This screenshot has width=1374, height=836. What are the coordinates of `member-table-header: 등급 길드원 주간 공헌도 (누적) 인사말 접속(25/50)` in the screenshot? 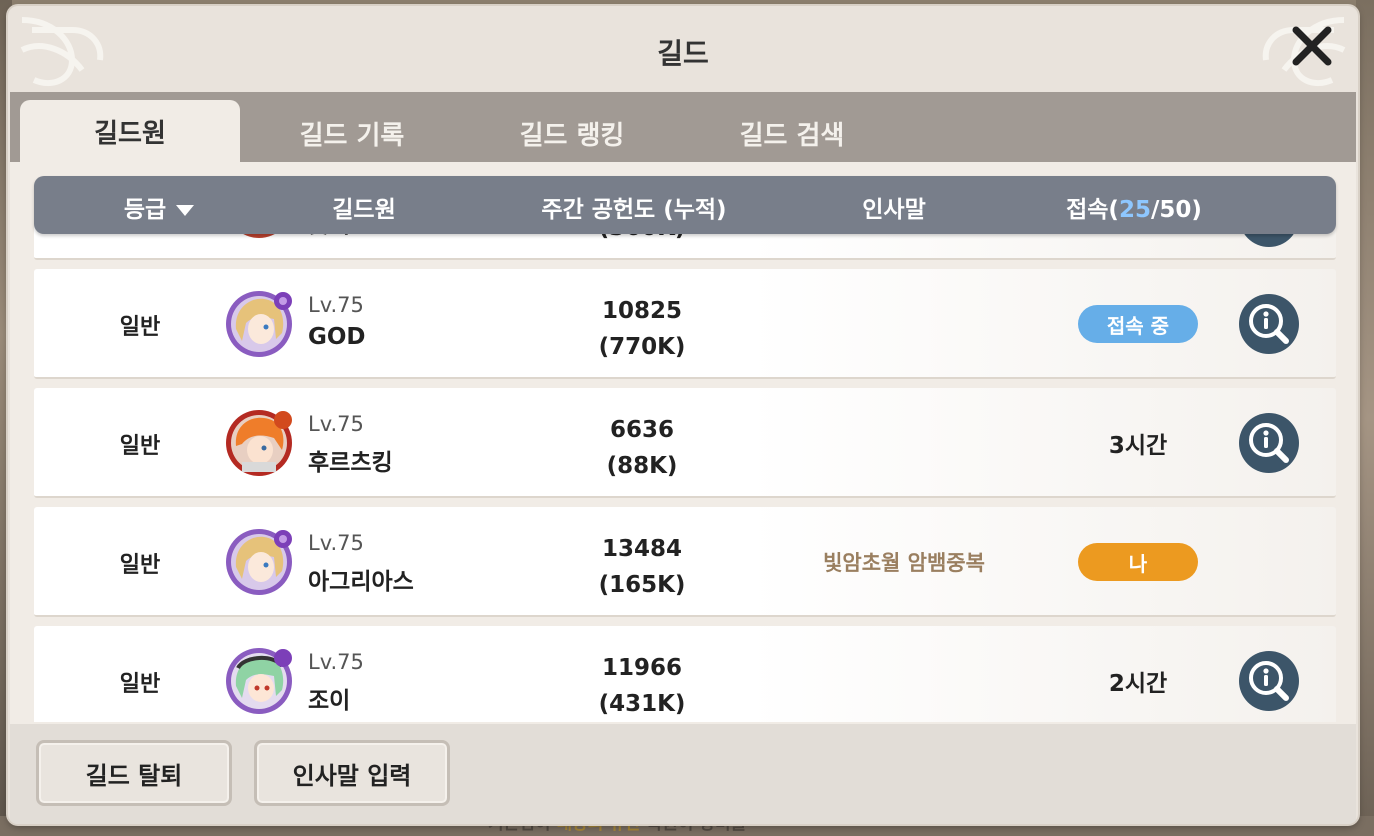 It's located at (685, 205).